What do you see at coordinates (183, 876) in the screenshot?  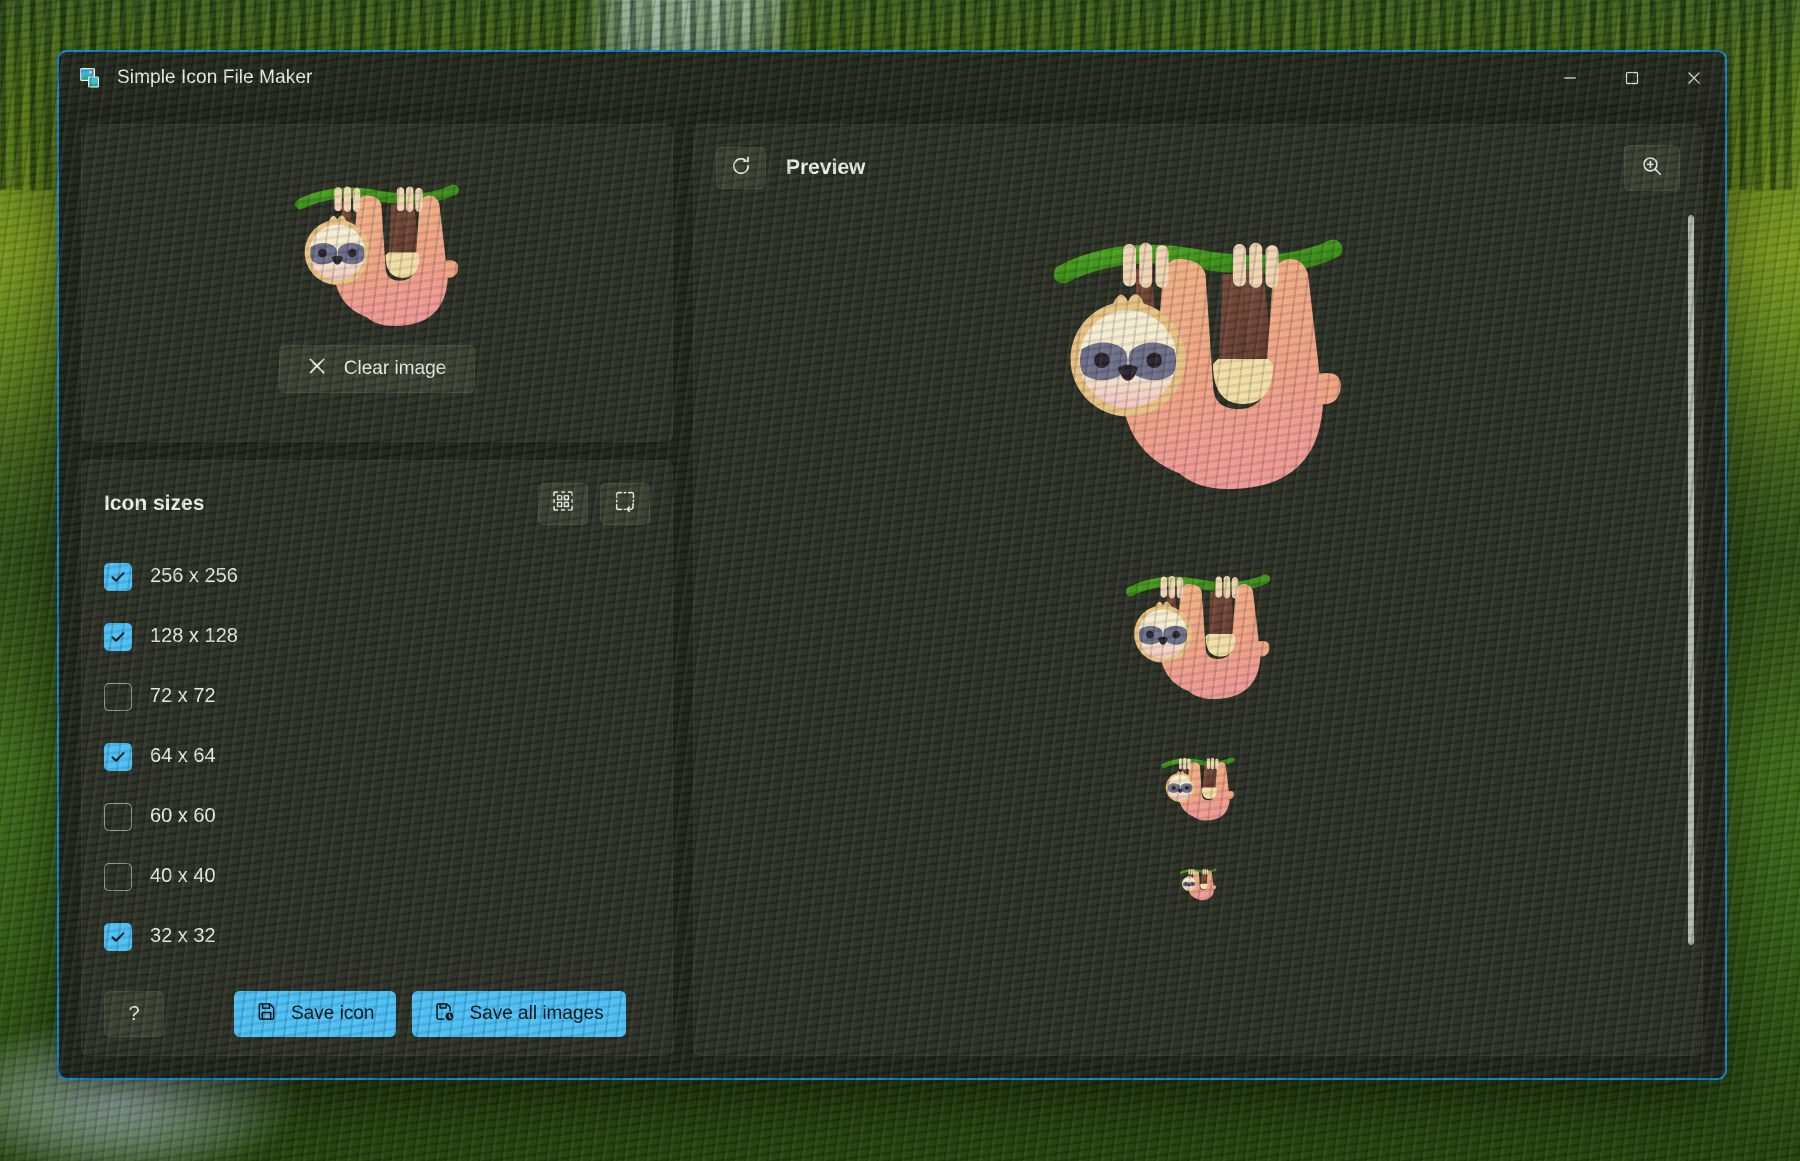 I see `icon-size-label: 40 x 40` at bounding box center [183, 876].